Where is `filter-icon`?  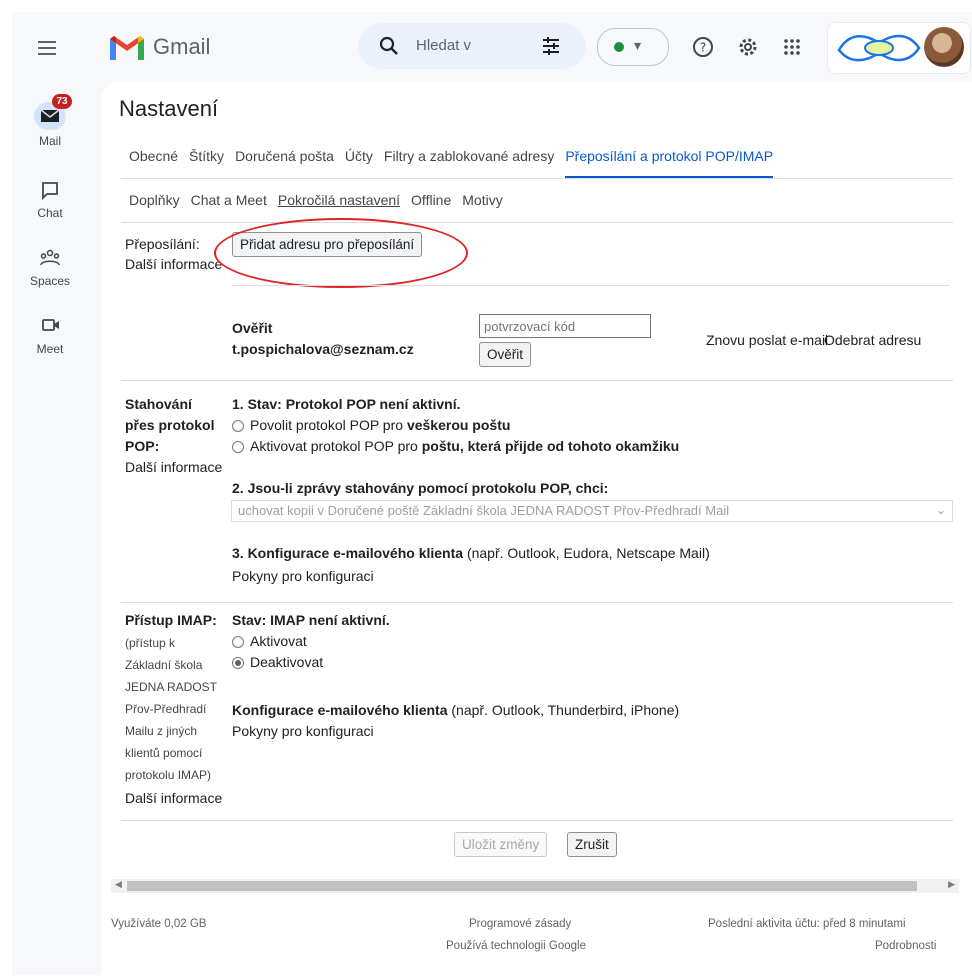
filter-icon is located at coordinates (551, 46).